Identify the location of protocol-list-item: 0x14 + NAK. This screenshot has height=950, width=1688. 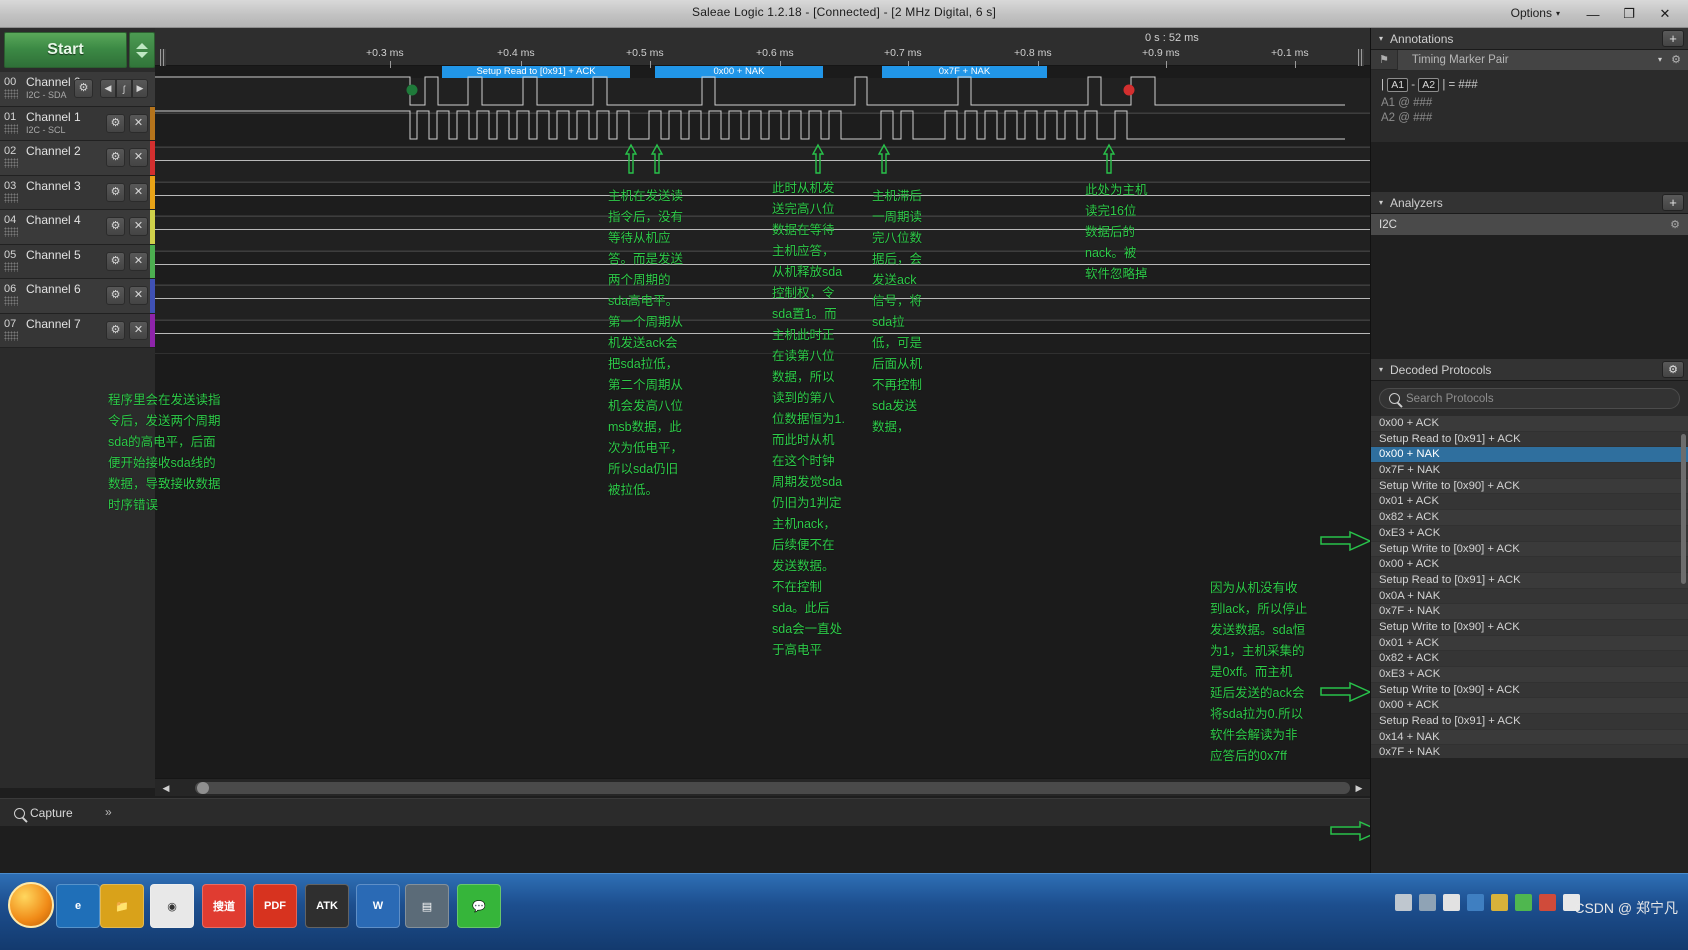
(1529, 737).